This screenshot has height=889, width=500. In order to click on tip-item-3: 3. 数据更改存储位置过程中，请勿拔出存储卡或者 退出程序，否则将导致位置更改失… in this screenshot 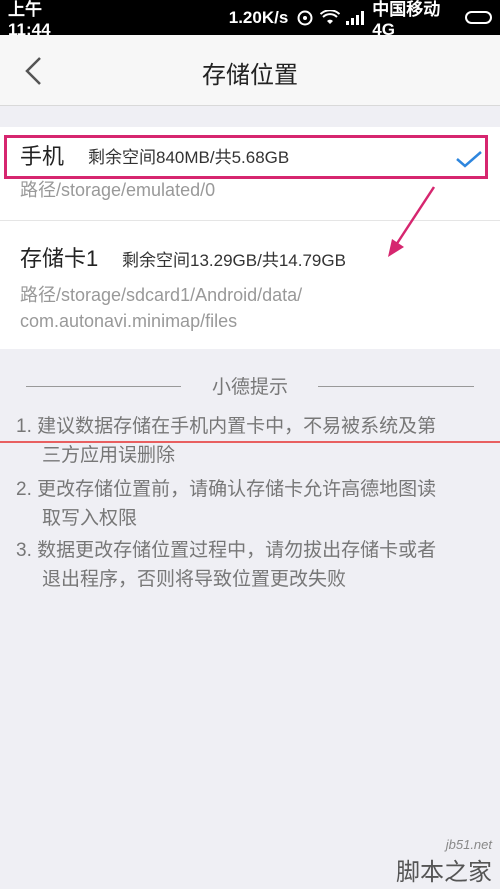, I will do `click(251, 565)`.